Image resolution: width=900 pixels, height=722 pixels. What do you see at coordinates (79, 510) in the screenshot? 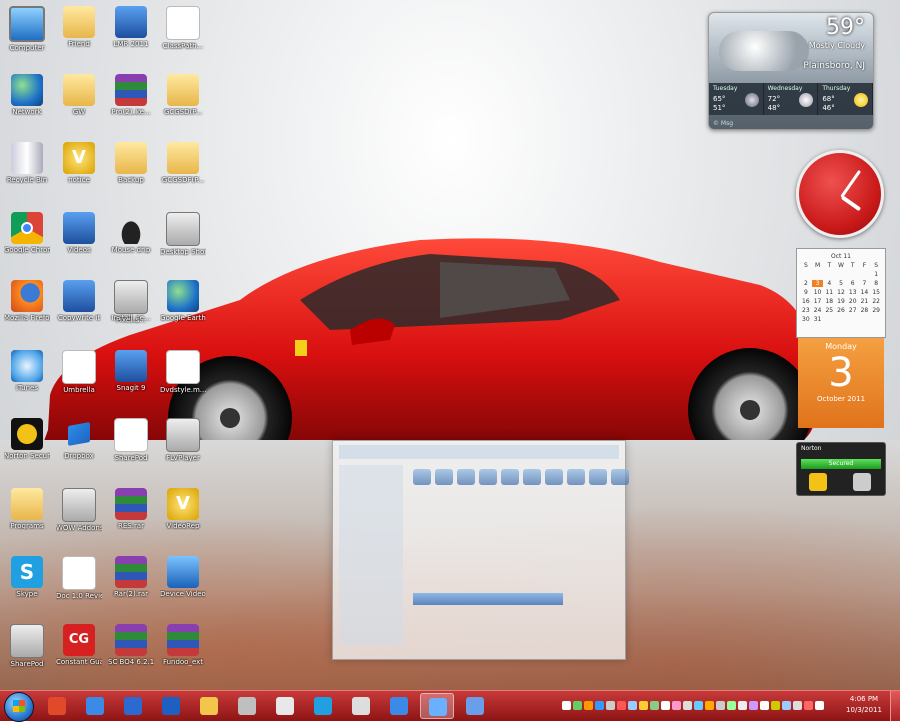
I see `desktop-icon: WOW Addons (2)` at bounding box center [79, 510].